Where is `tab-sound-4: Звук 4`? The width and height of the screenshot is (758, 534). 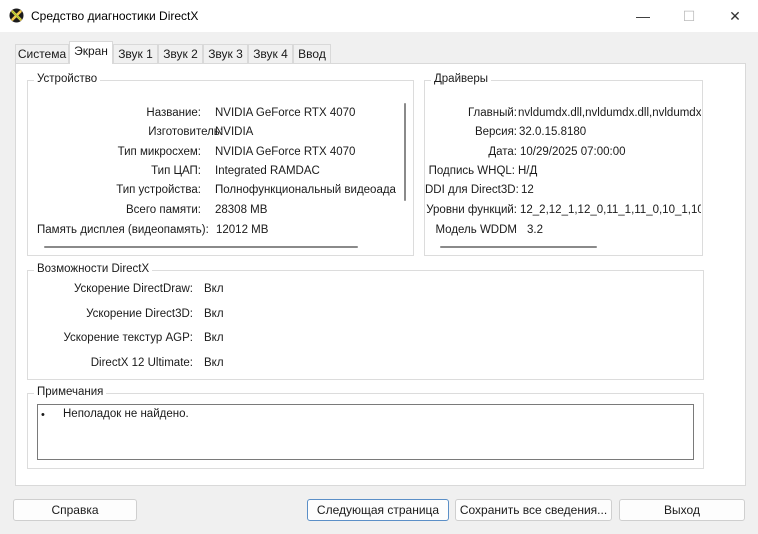
tab-sound-4: Звук 4 is located at coordinates (270, 53).